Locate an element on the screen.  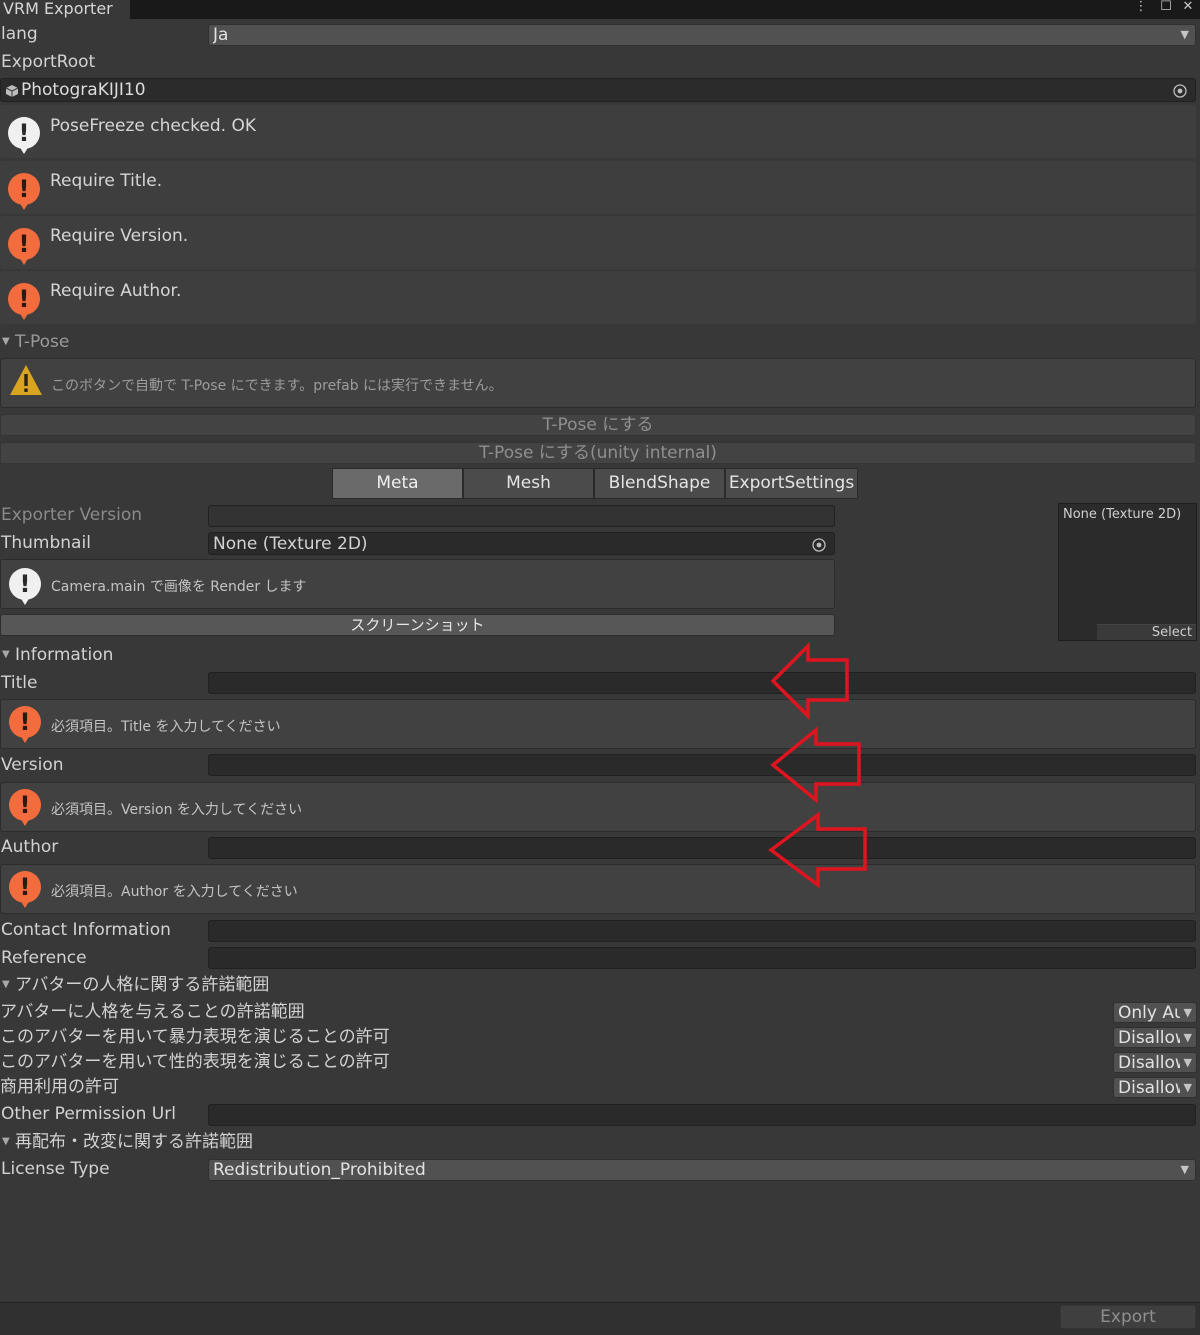
validation-message: ! PoseFreeze checked. OK is located at coordinates (598, 131).